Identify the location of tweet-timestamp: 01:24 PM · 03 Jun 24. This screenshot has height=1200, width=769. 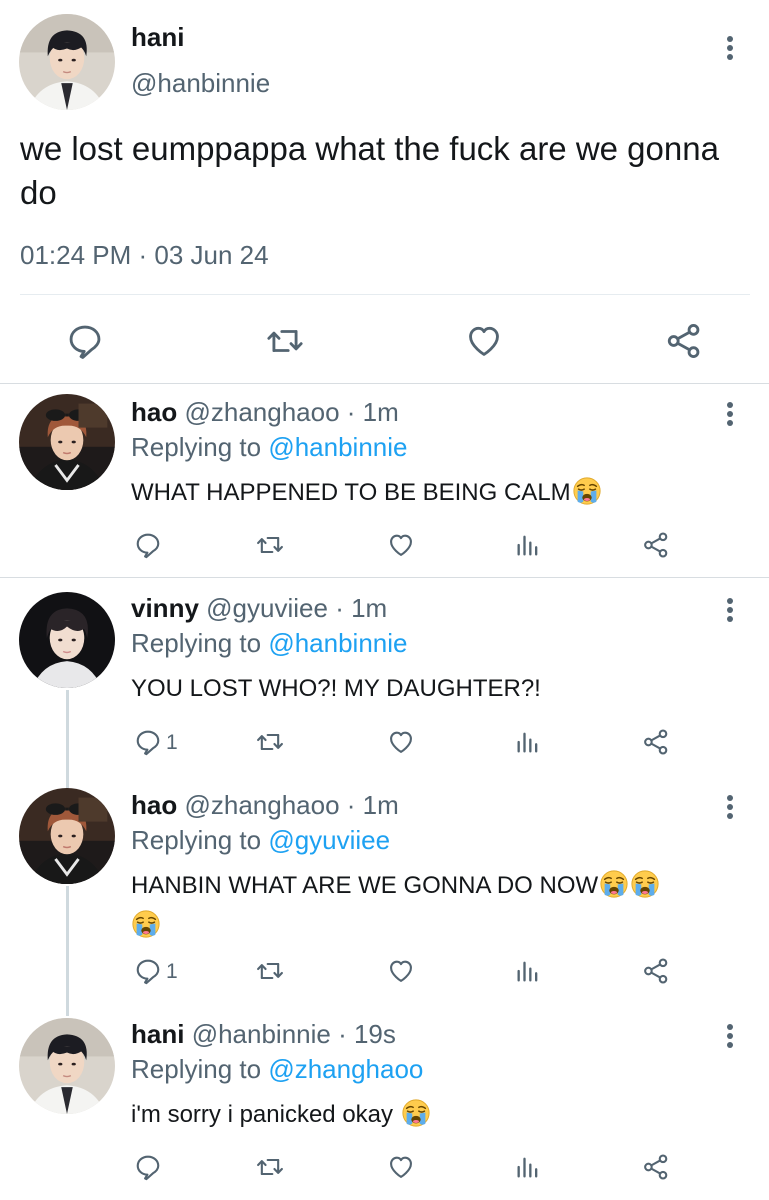
(144, 255).